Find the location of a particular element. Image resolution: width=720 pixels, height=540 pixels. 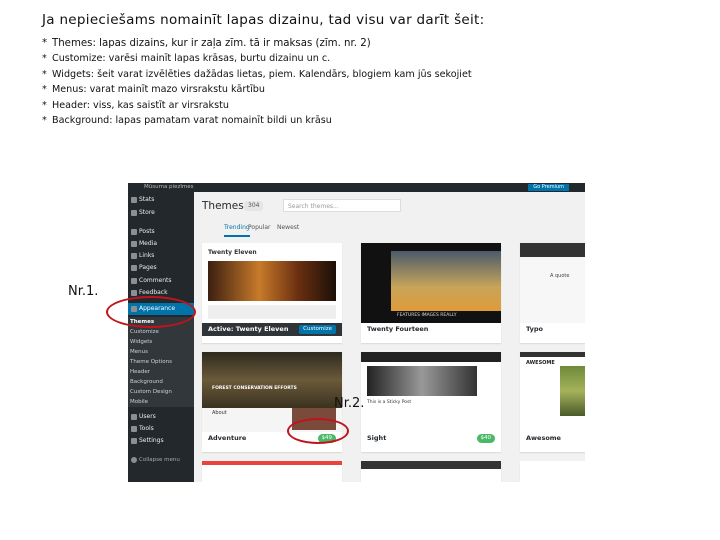

collapse-menu-button: Collapse menu is located at coordinates (161, 460).